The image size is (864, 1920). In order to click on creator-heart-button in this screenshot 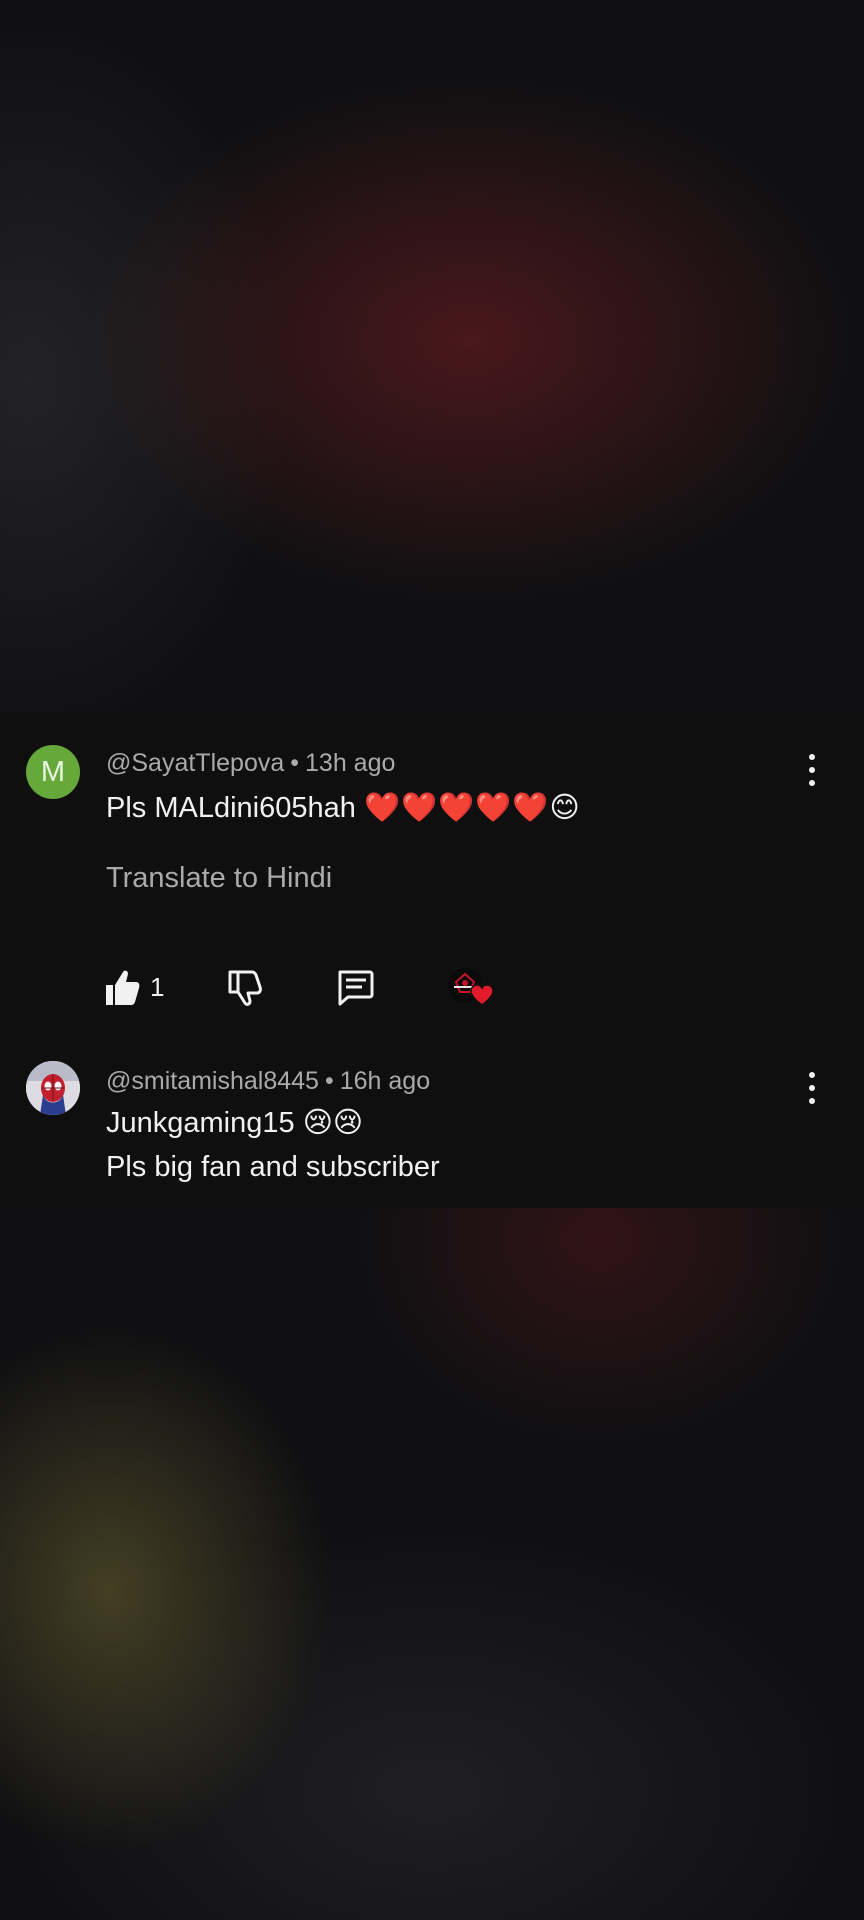, I will do `click(472, 987)`.